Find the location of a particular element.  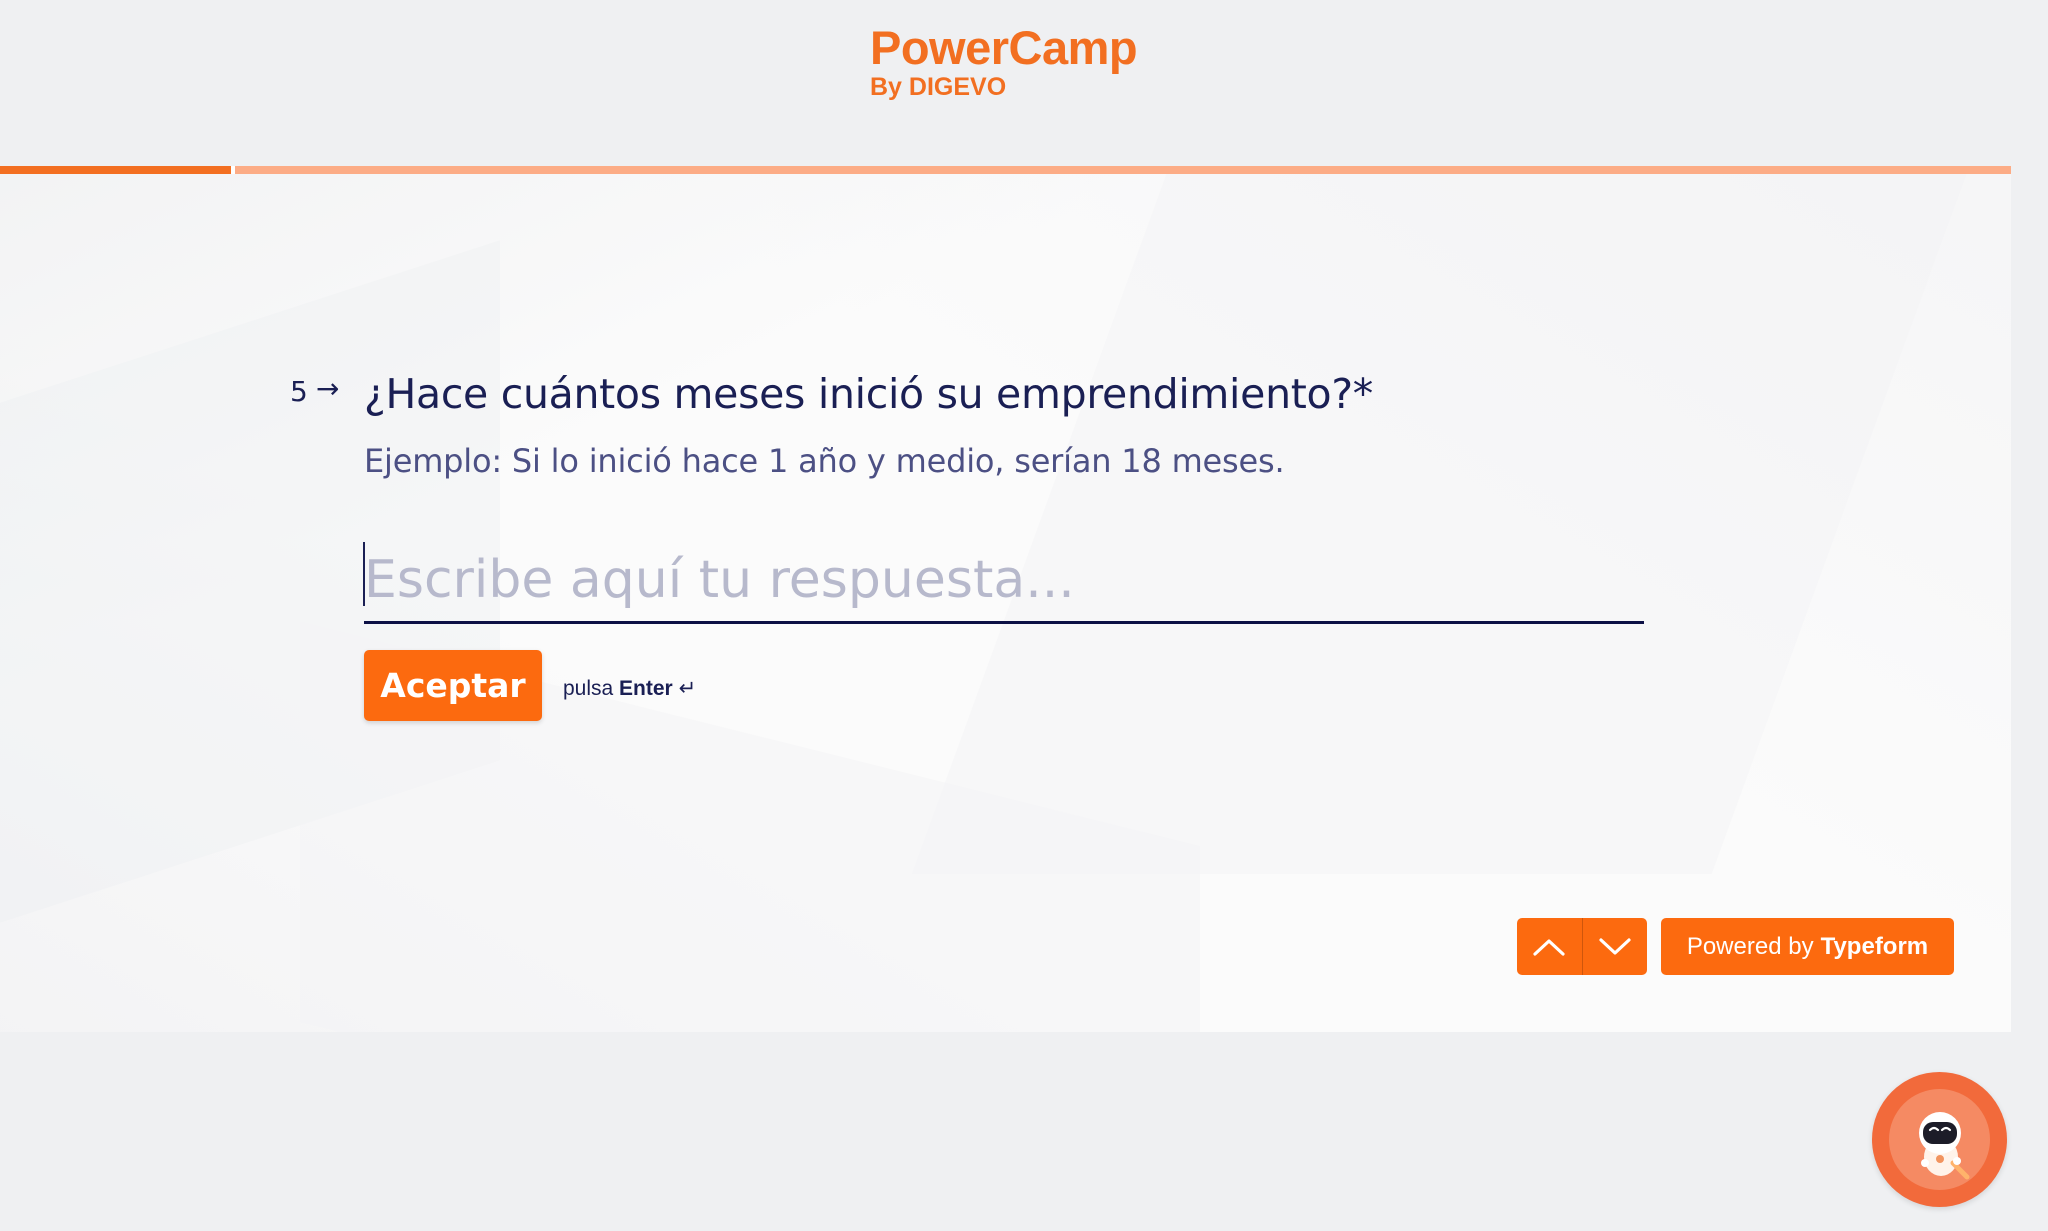

logo-title: PowerCamp is located at coordinates (1004, 47).